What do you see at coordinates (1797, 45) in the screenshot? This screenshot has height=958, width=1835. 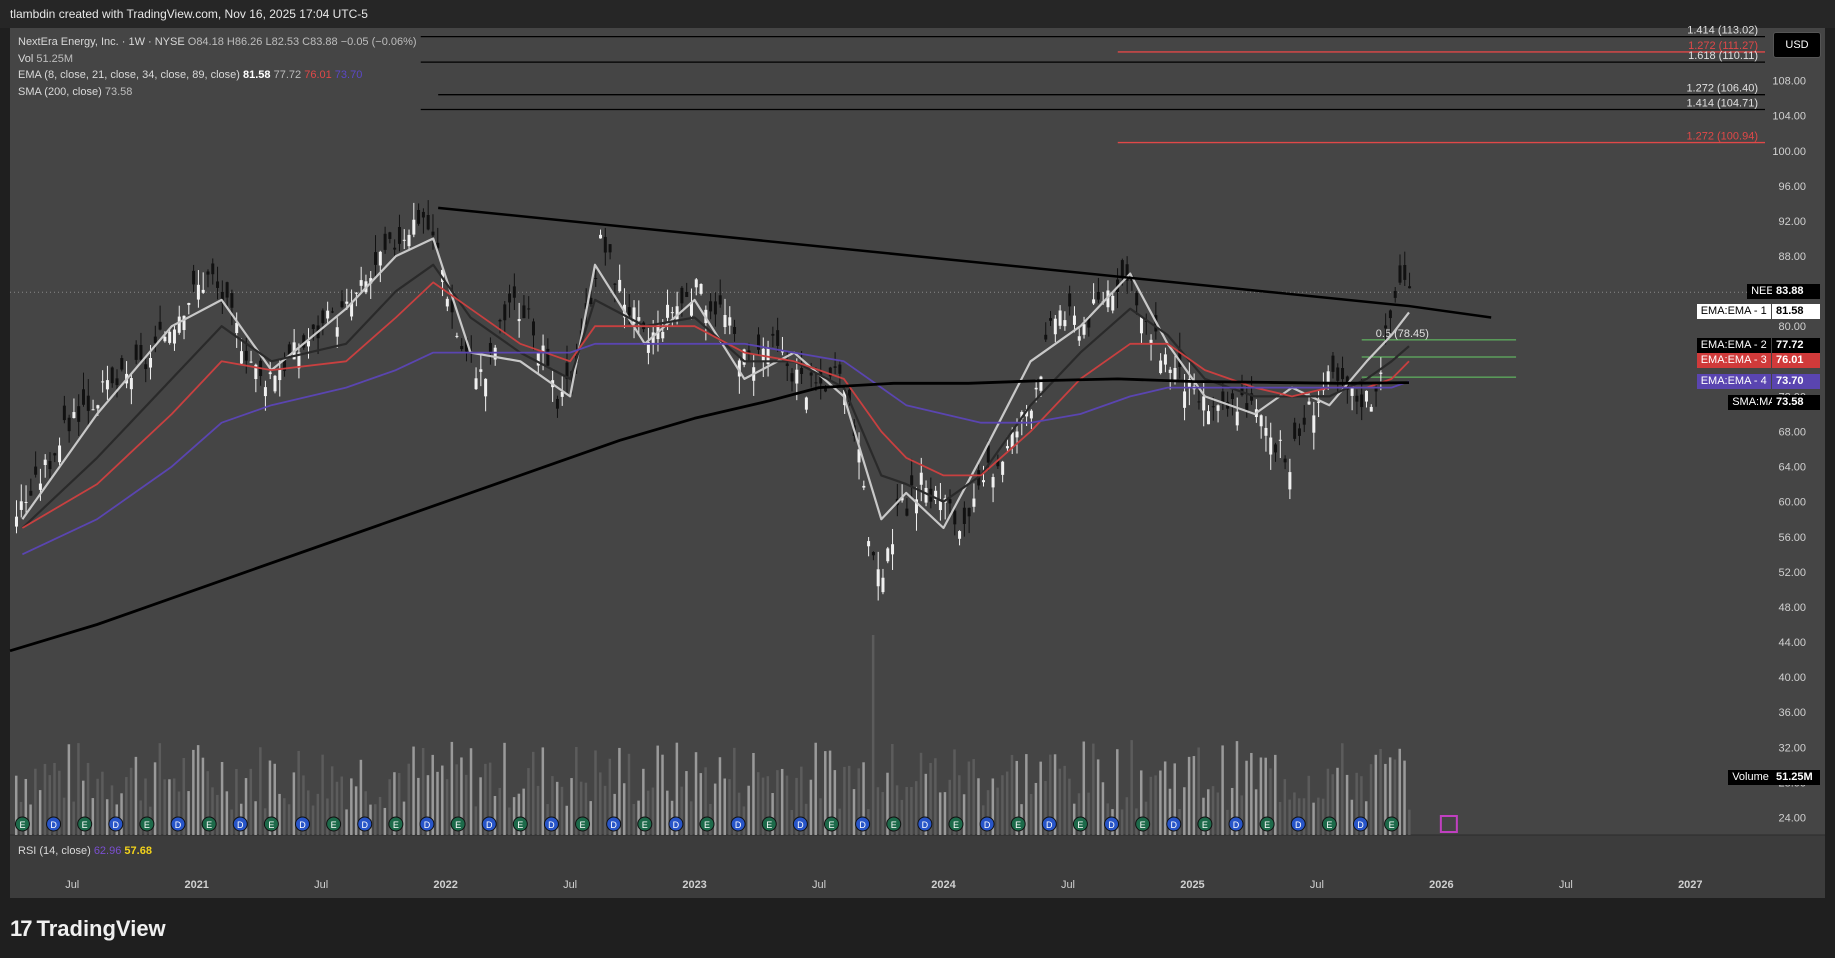 I see `currency-button: USD` at bounding box center [1797, 45].